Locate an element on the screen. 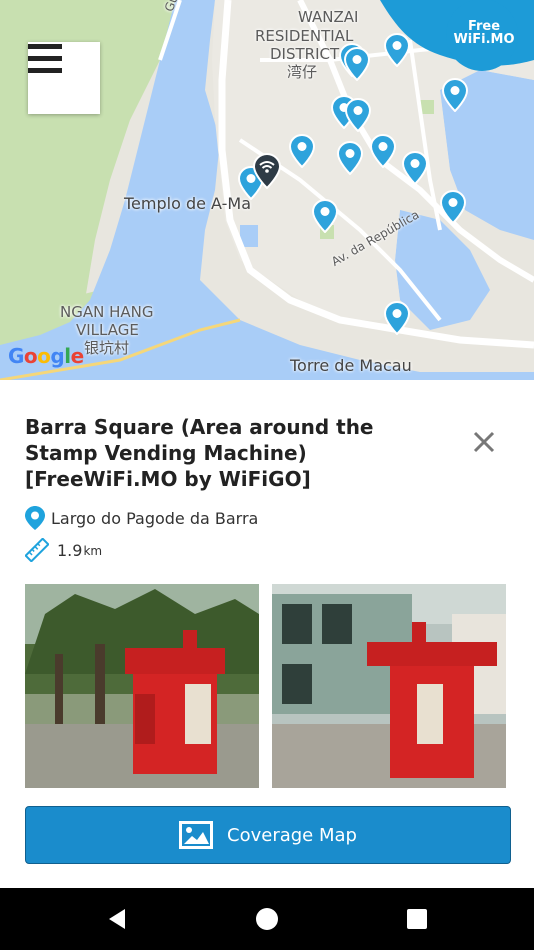 Image resolution: width=534 pixels, height=950 pixels. map-label-village: NGAN HANG is located at coordinates (107, 312).